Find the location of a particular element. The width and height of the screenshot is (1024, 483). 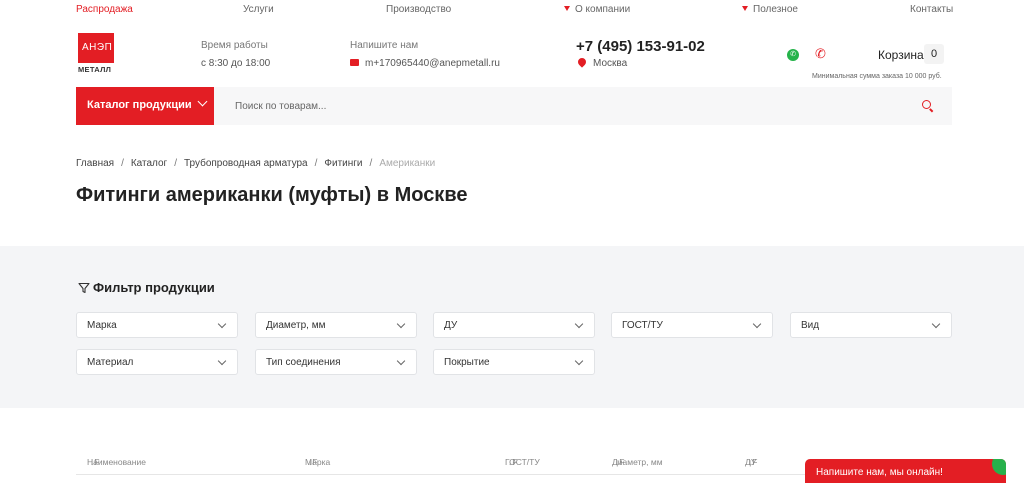

cart-link: Корзина is located at coordinates (901, 55).